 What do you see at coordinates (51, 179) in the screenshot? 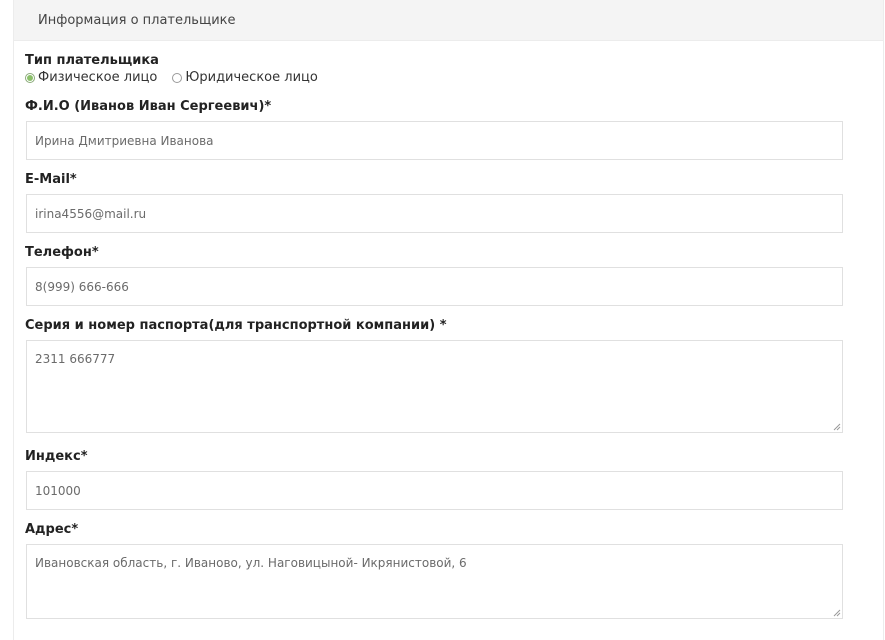
I see `email-label: E-Mail*` at bounding box center [51, 179].